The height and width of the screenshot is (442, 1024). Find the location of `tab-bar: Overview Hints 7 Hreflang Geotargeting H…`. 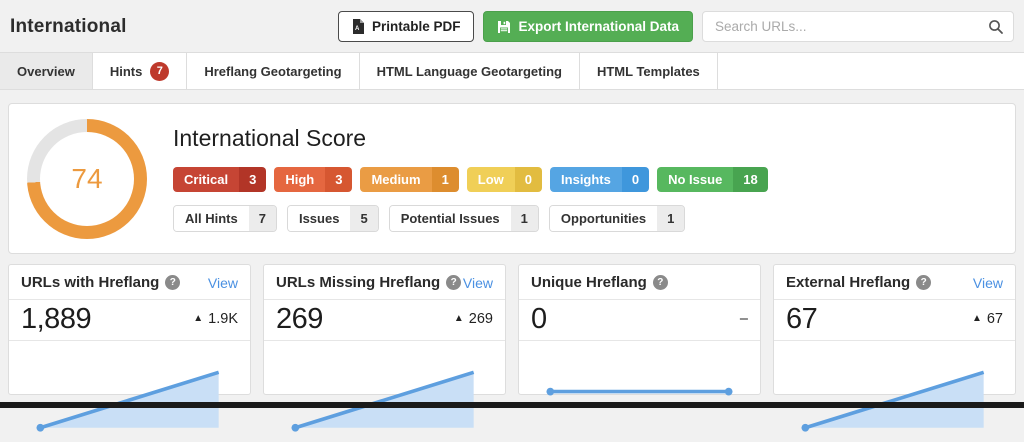

tab-bar: Overview Hints 7 Hreflang Geotargeting H… is located at coordinates (512, 71).